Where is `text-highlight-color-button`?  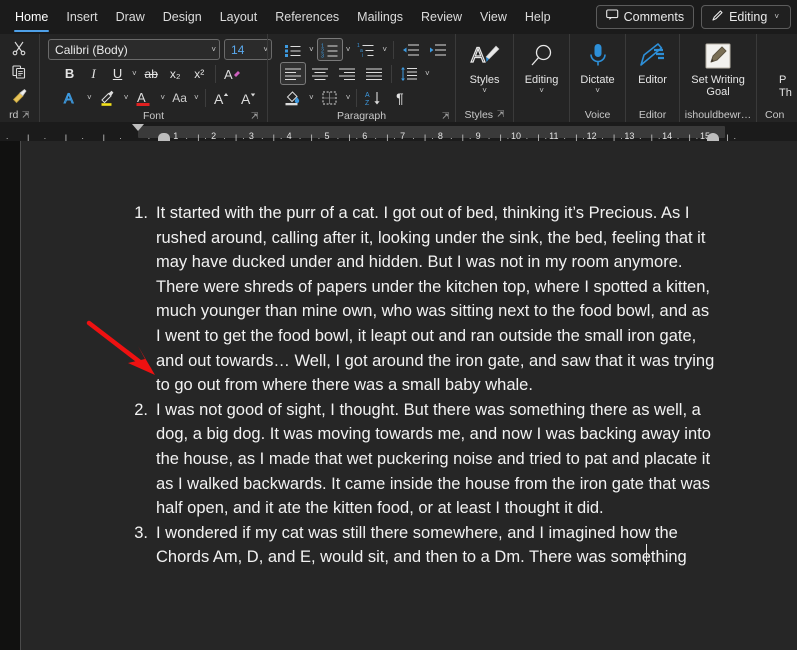
text-highlight-color-button is located at coordinates (108, 97).